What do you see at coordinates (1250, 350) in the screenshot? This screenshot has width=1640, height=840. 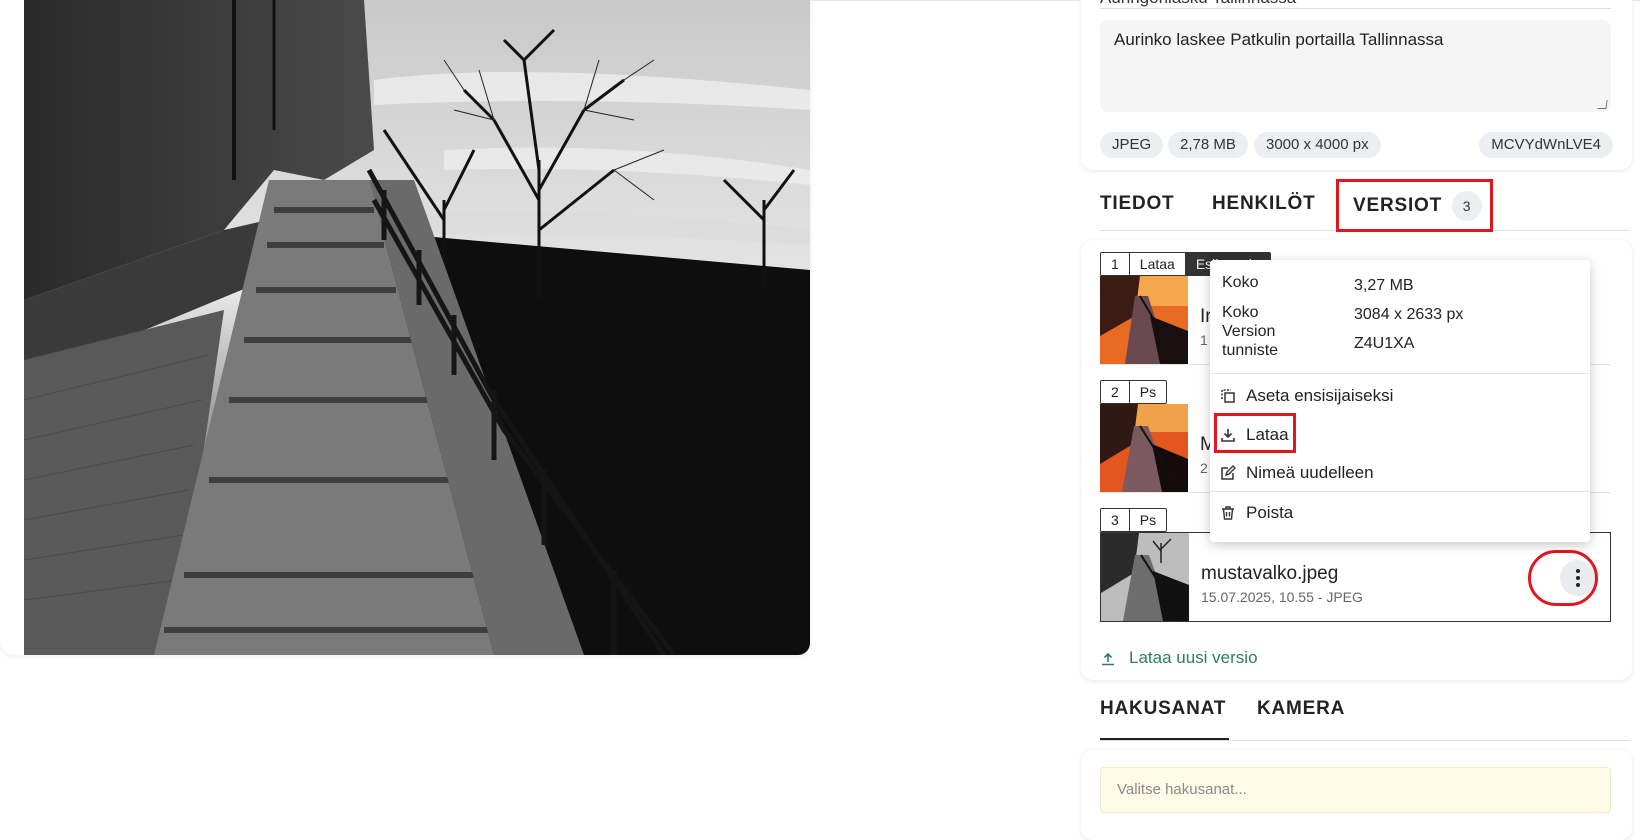 I see `menu-id-label-line2: tunniste` at bounding box center [1250, 350].